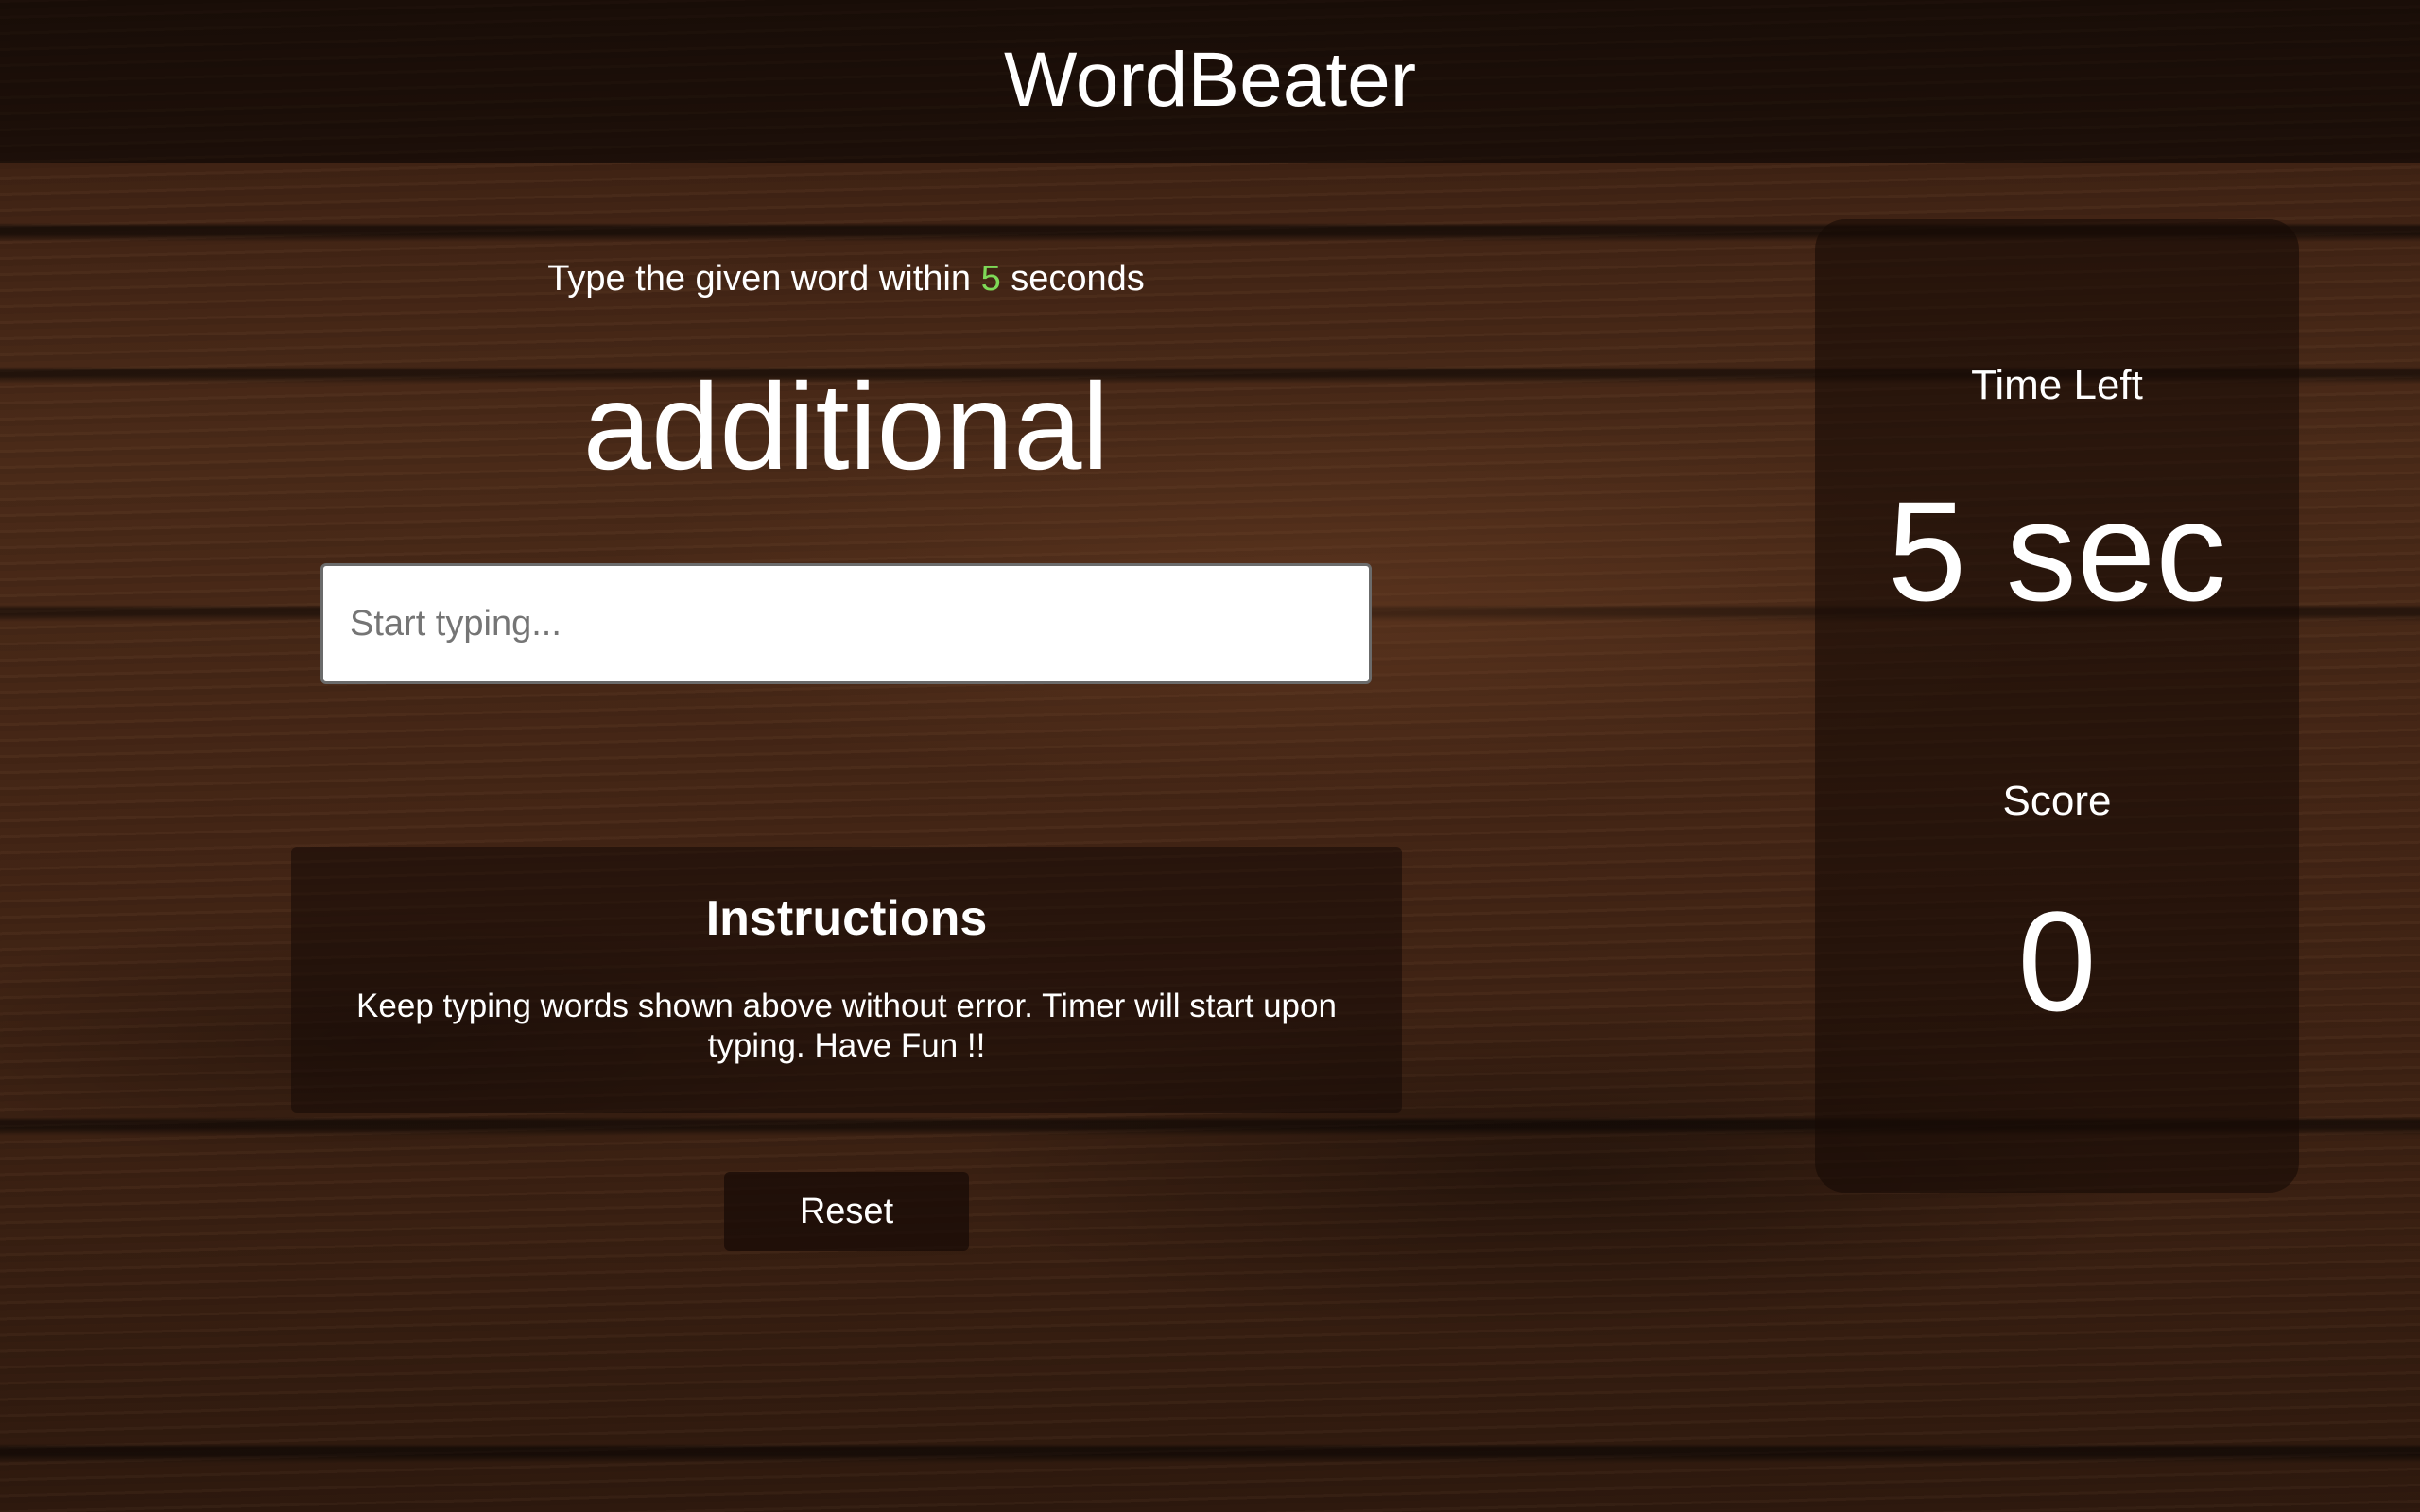 The height and width of the screenshot is (1512, 2420). I want to click on instruction-suffix: seconds, so click(1072, 279).